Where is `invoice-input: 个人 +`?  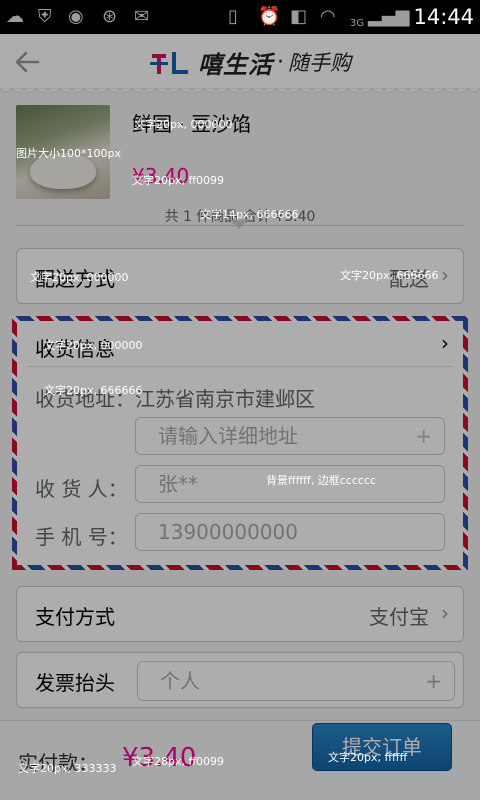 invoice-input: 个人 + is located at coordinates (296, 681).